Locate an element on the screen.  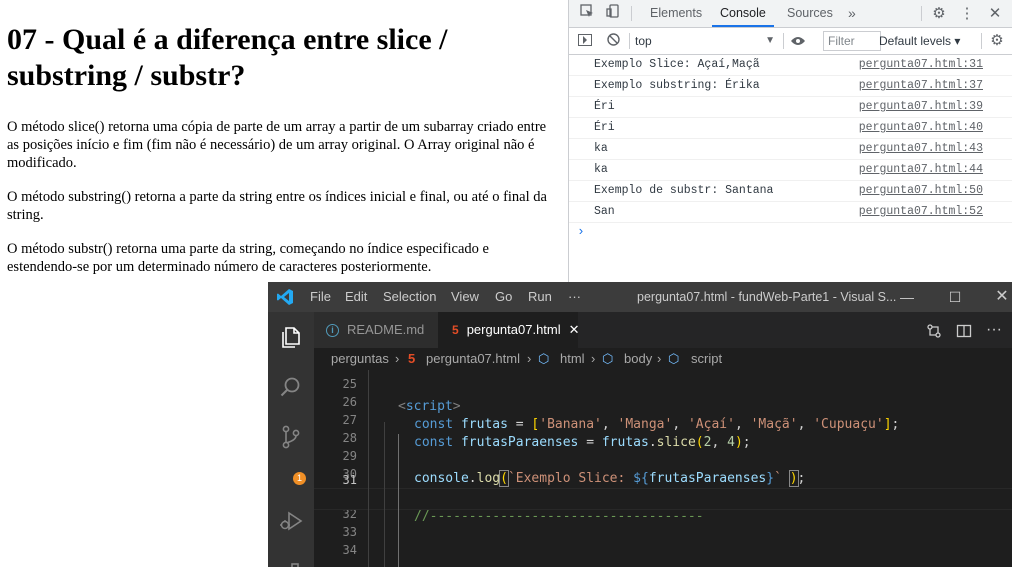
close-window-button: ✕ is located at coordinates (997, 297).